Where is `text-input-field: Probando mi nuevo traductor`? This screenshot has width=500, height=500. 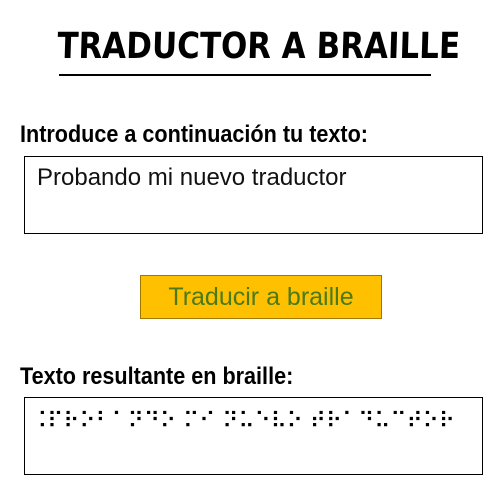
text-input-field: Probando mi nuevo traductor is located at coordinates (253, 195).